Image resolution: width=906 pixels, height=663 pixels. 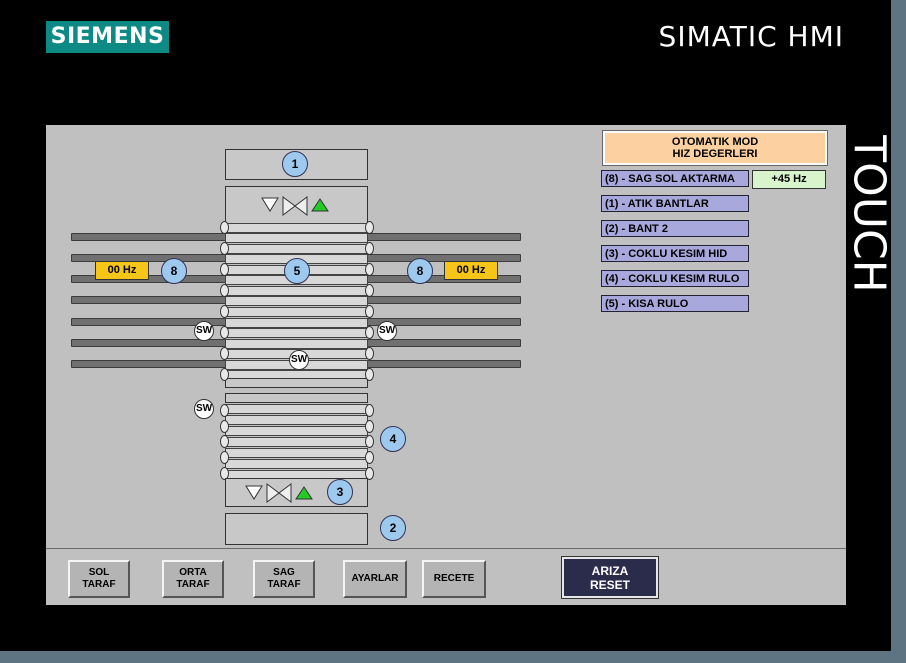 I want to click on hz-display-right: 00 Hz, so click(x=471, y=270).